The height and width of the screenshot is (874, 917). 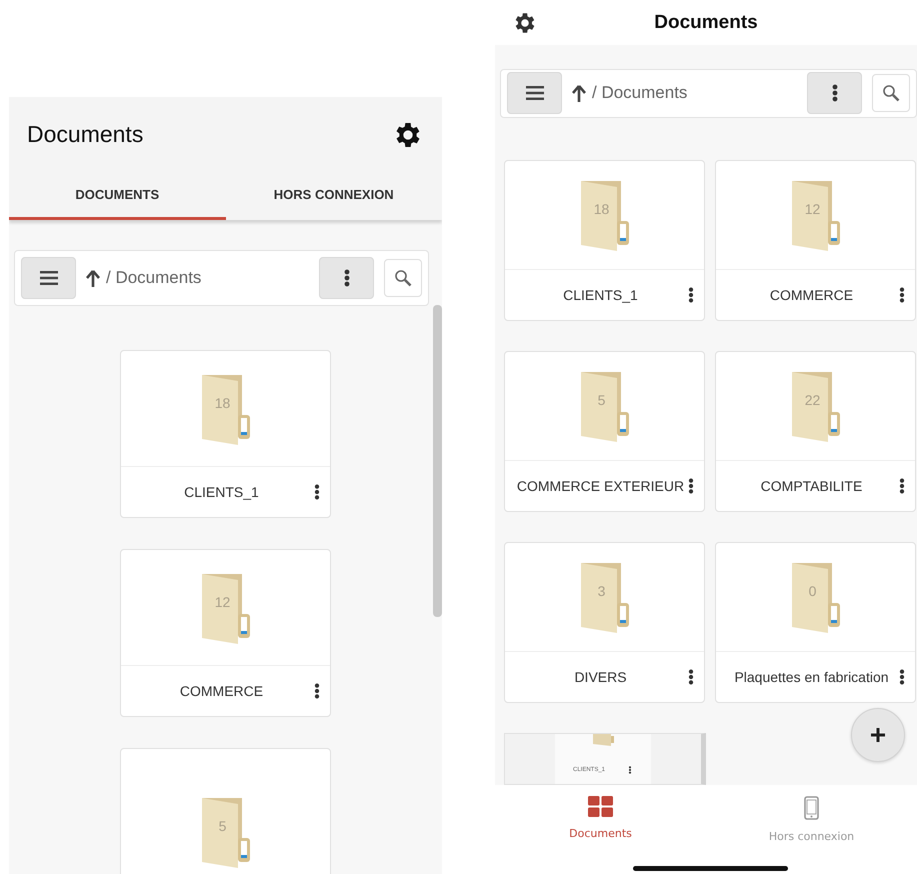 What do you see at coordinates (600, 676) in the screenshot?
I see `folder-name: DIVERS` at bounding box center [600, 676].